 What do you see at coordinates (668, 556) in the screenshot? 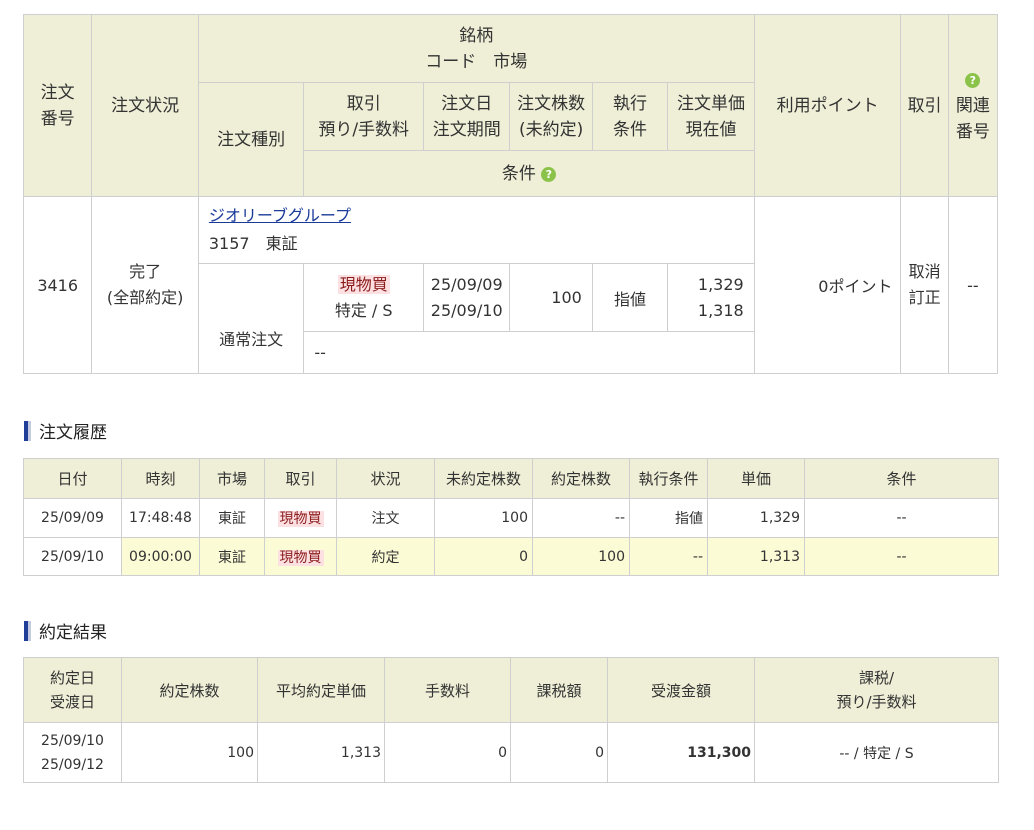
I see `history-exec: --` at bounding box center [668, 556].